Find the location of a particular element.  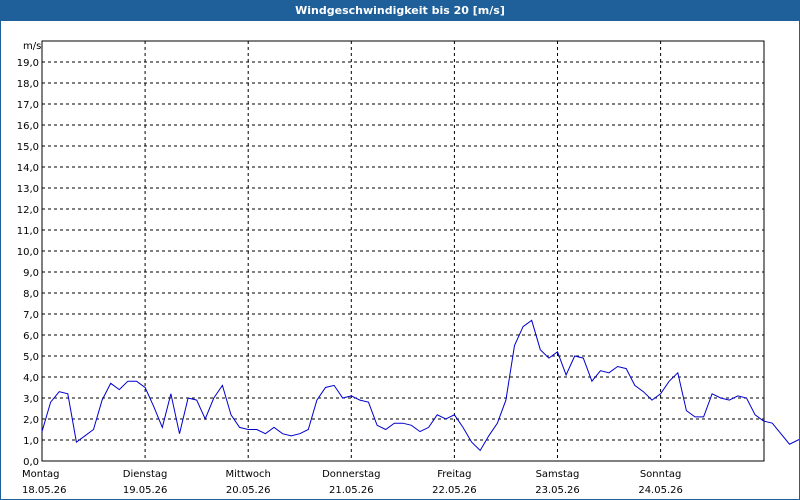

x-weekday-label: Dienstag is located at coordinates (145, 474).